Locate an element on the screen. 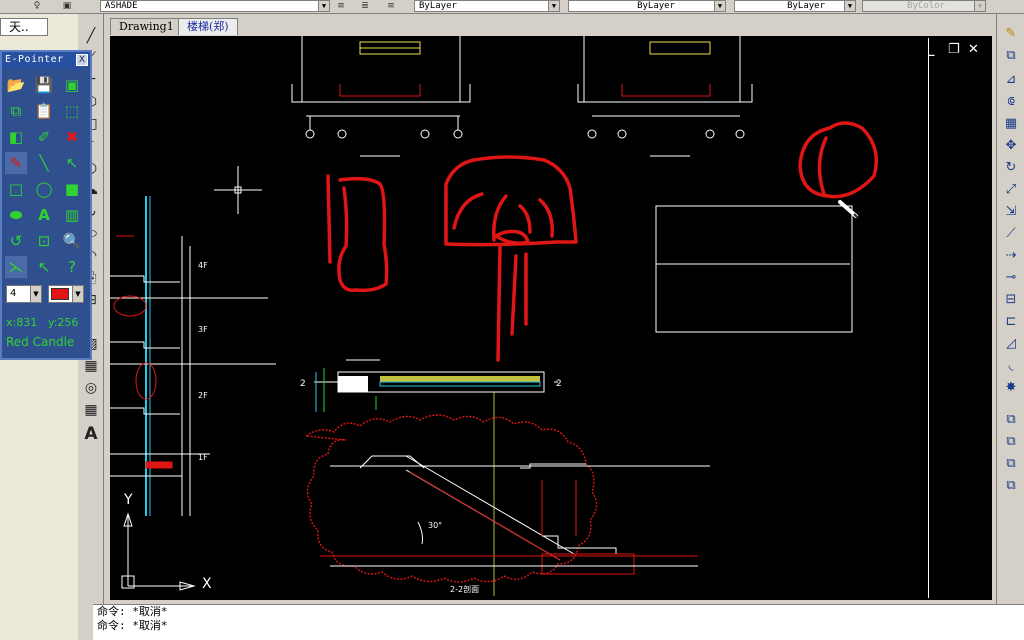  save-icon: 💾 is located at coordinates (44, 85).